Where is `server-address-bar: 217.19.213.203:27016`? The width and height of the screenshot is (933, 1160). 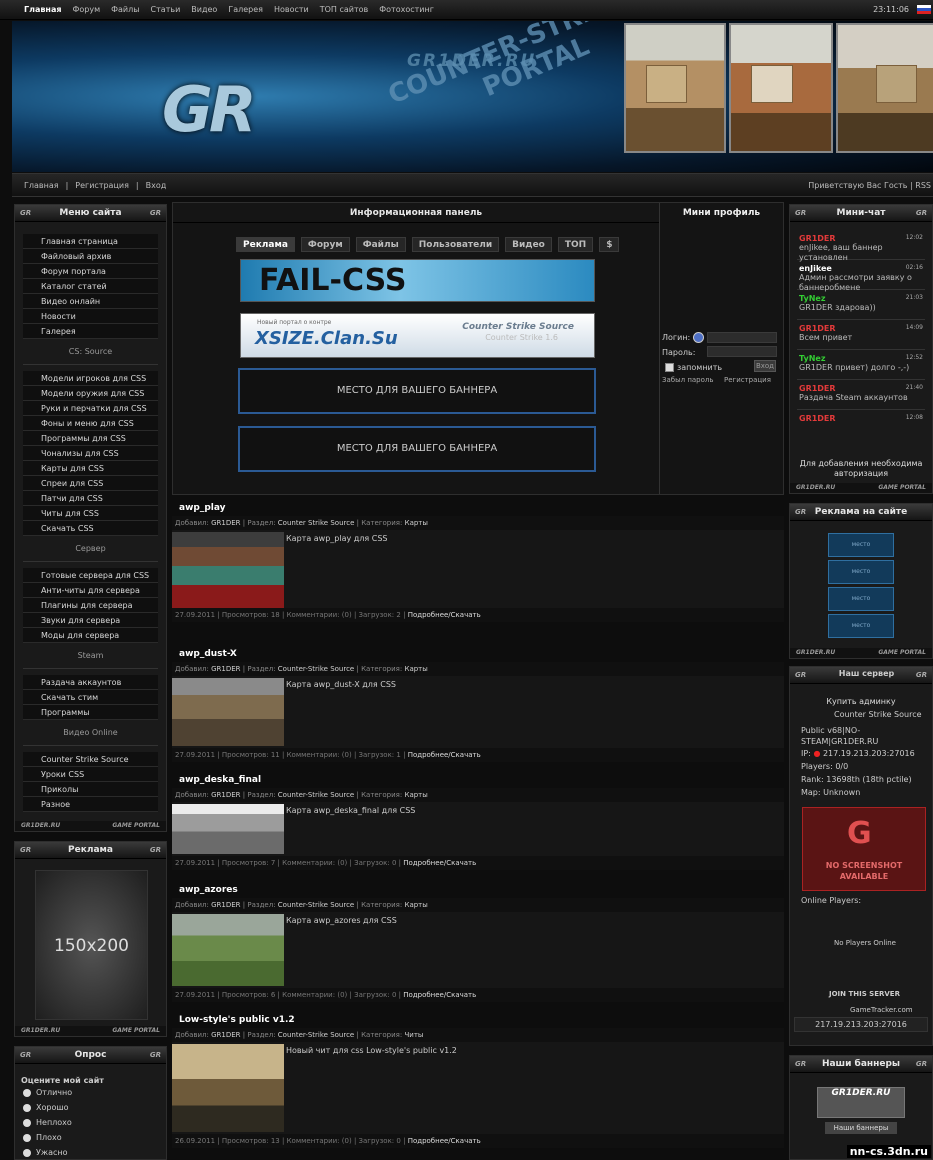
server-address-bar: 217.19.213.203:27016 is located at coordinates (861, 1024).